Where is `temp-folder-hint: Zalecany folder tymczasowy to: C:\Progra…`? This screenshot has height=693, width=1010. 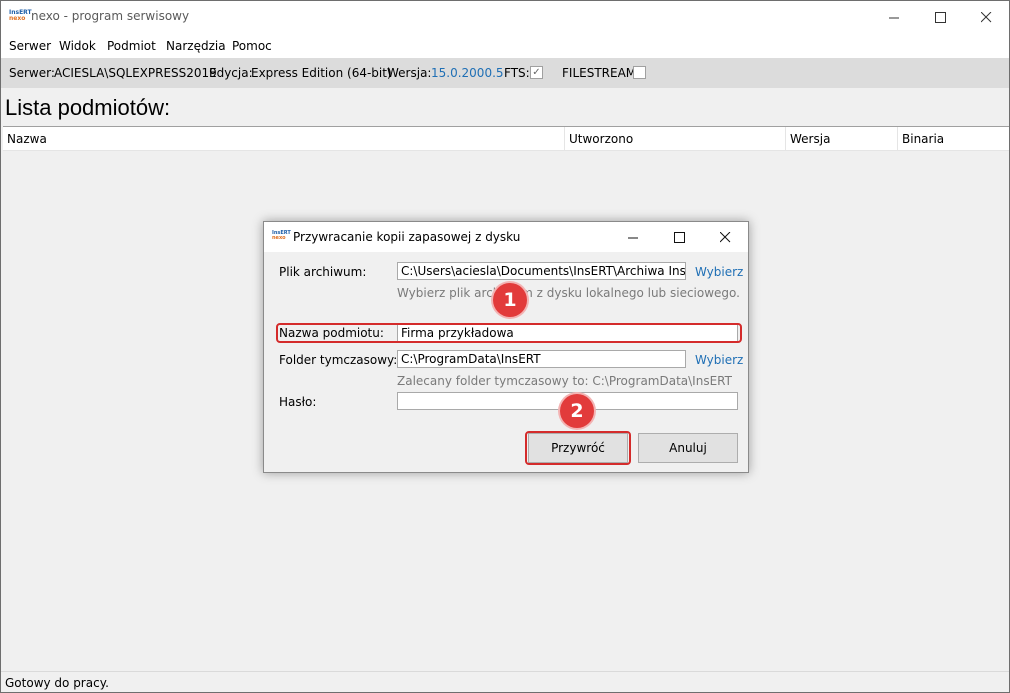 temp-folder-hint: Zalecany folder tymczasowy to: C:\Progra… is located at coordinates (564, 381).